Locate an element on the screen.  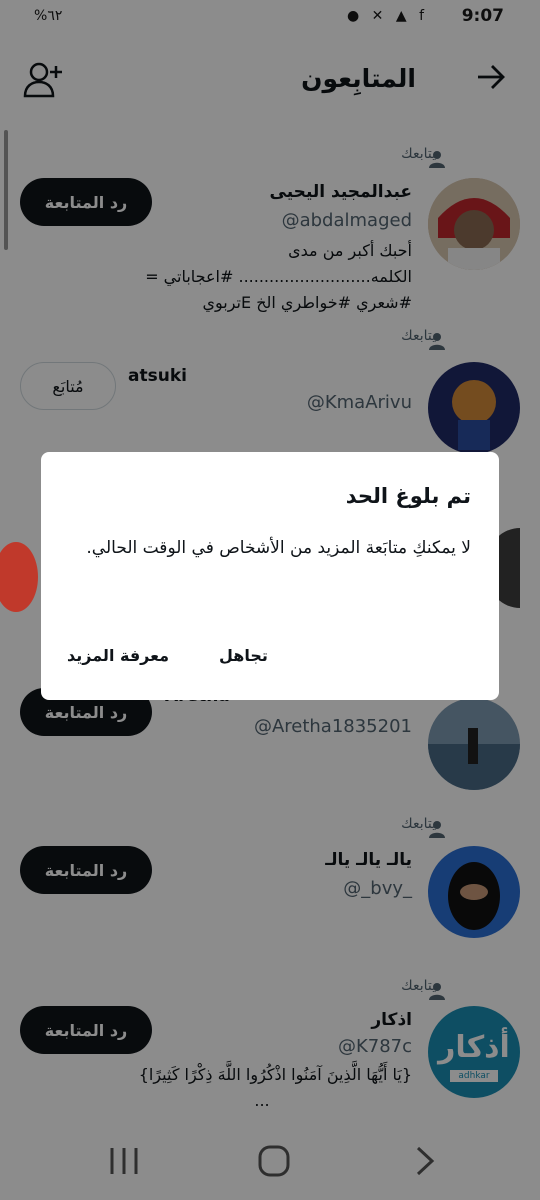
ignore-button: تجاهل is located at coordinates (243, 655).